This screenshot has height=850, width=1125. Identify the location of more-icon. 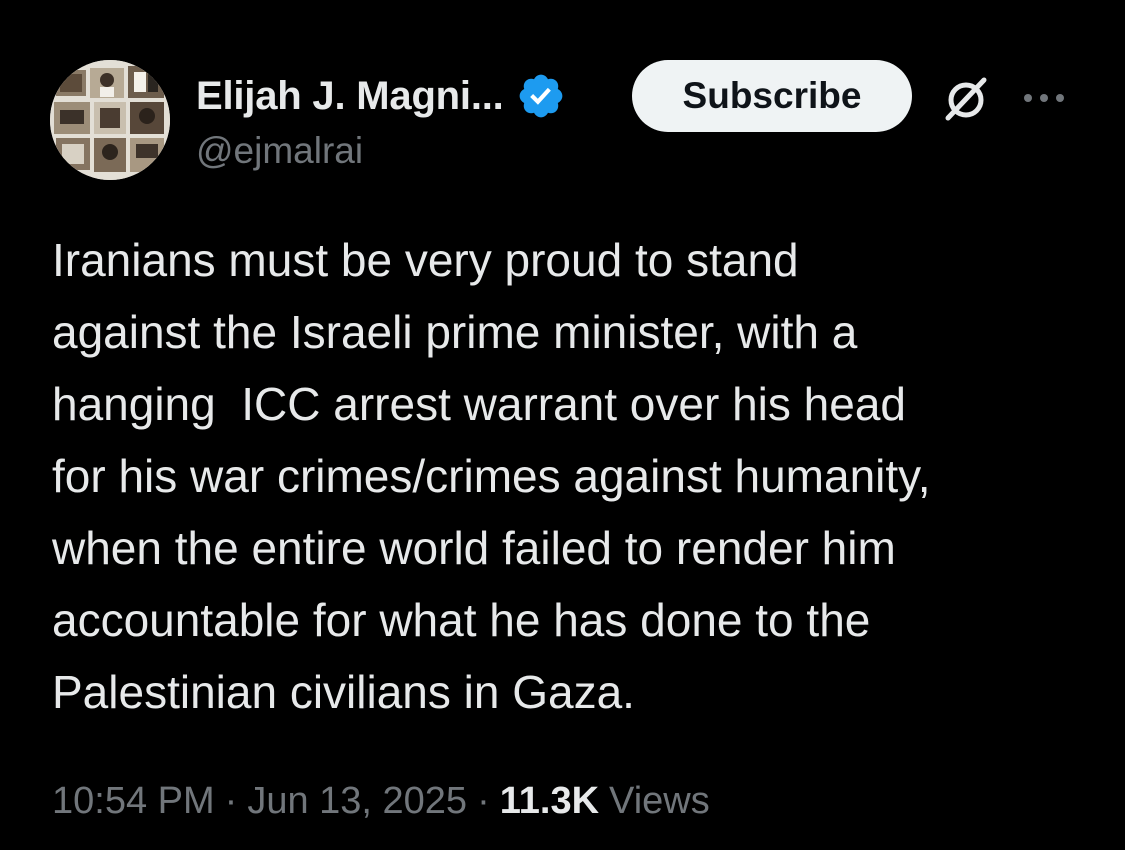
(1044, 98).